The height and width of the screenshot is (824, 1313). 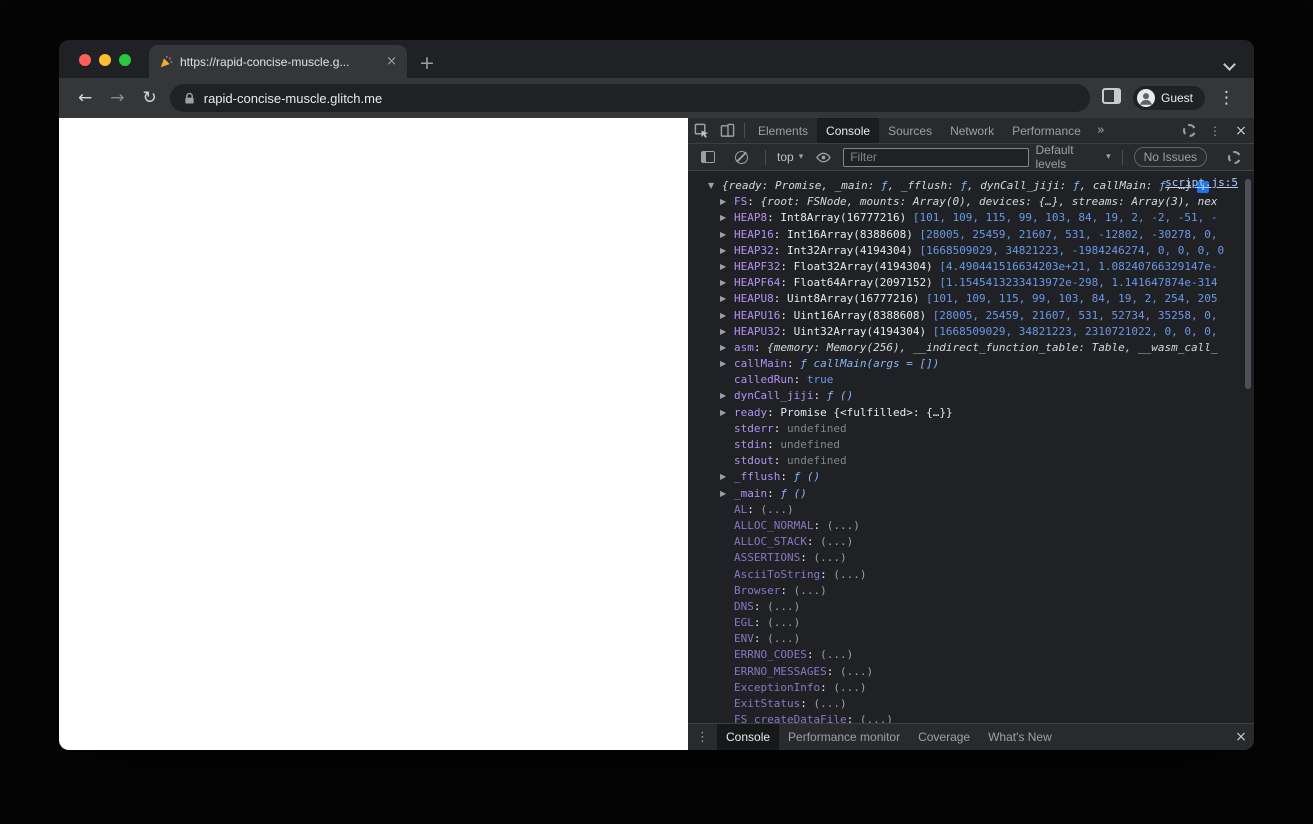 I want to click on fullscreen-window-button, so click(x=125, y=60).